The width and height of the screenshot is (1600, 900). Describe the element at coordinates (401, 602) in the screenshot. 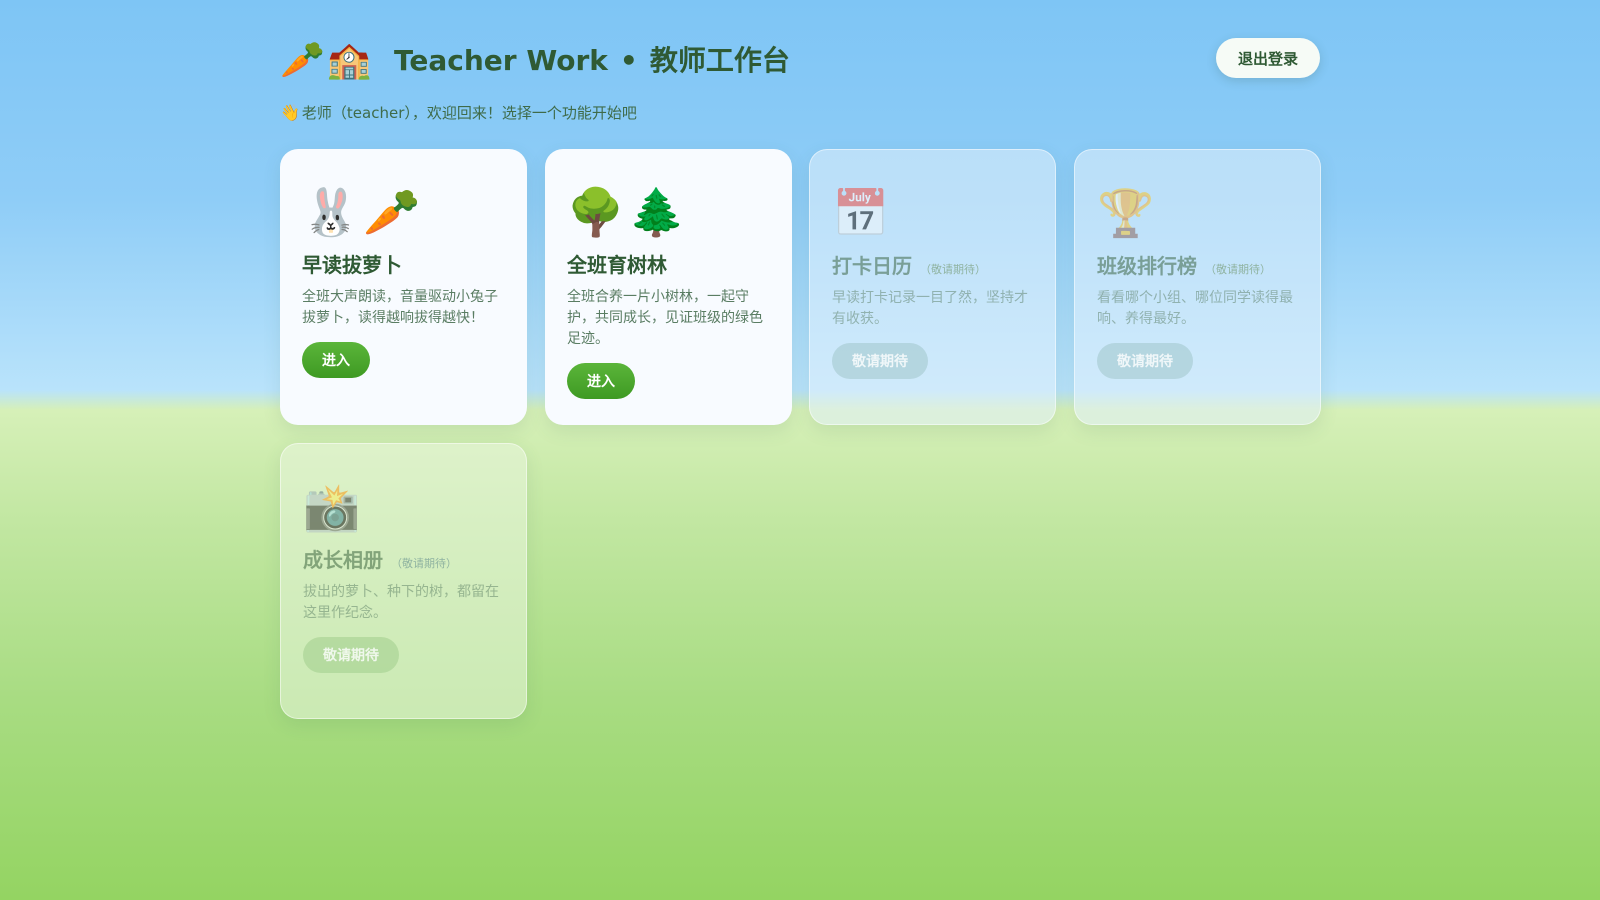

I see `card-description: 拔出的萝卜、种下的树，都留在这里作纪念。` at that location.